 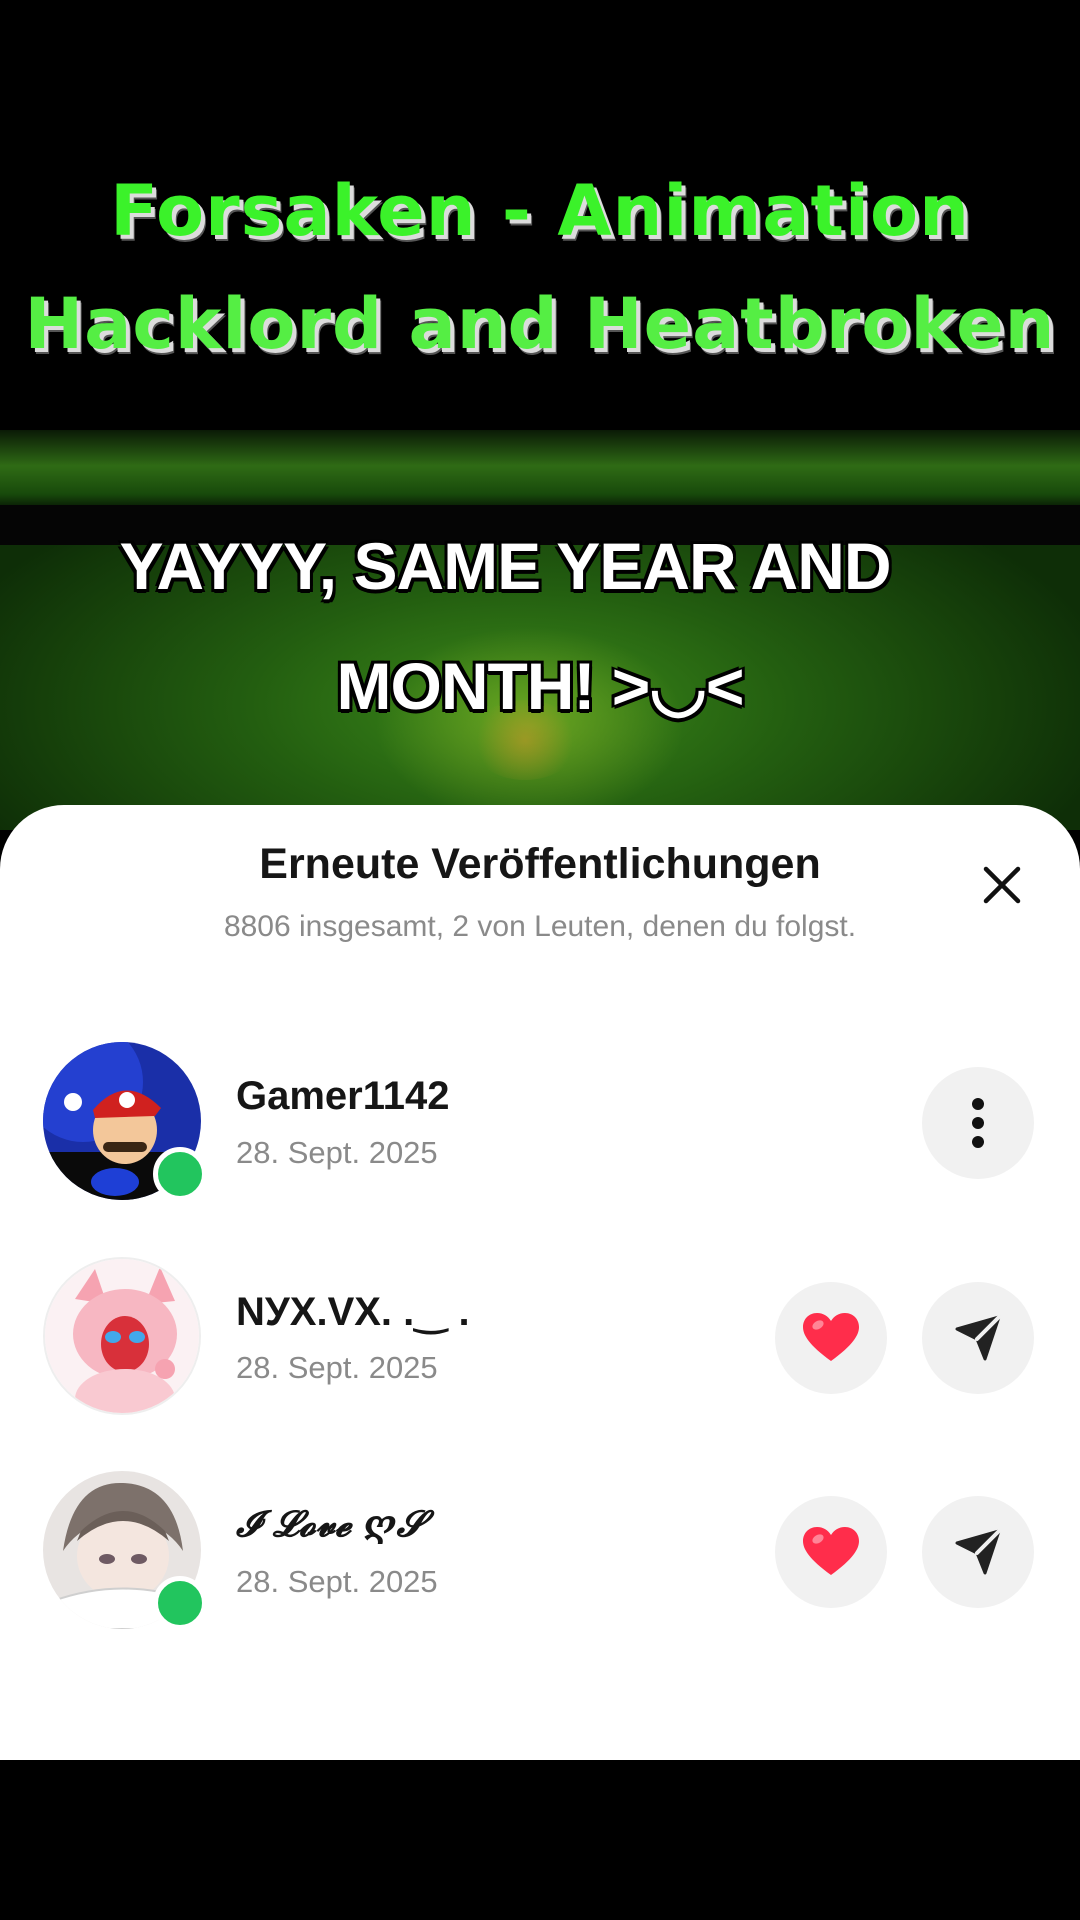 I want to click on video-title-line2: Hacklord and Heatbroken, so click(x=540, y=324).